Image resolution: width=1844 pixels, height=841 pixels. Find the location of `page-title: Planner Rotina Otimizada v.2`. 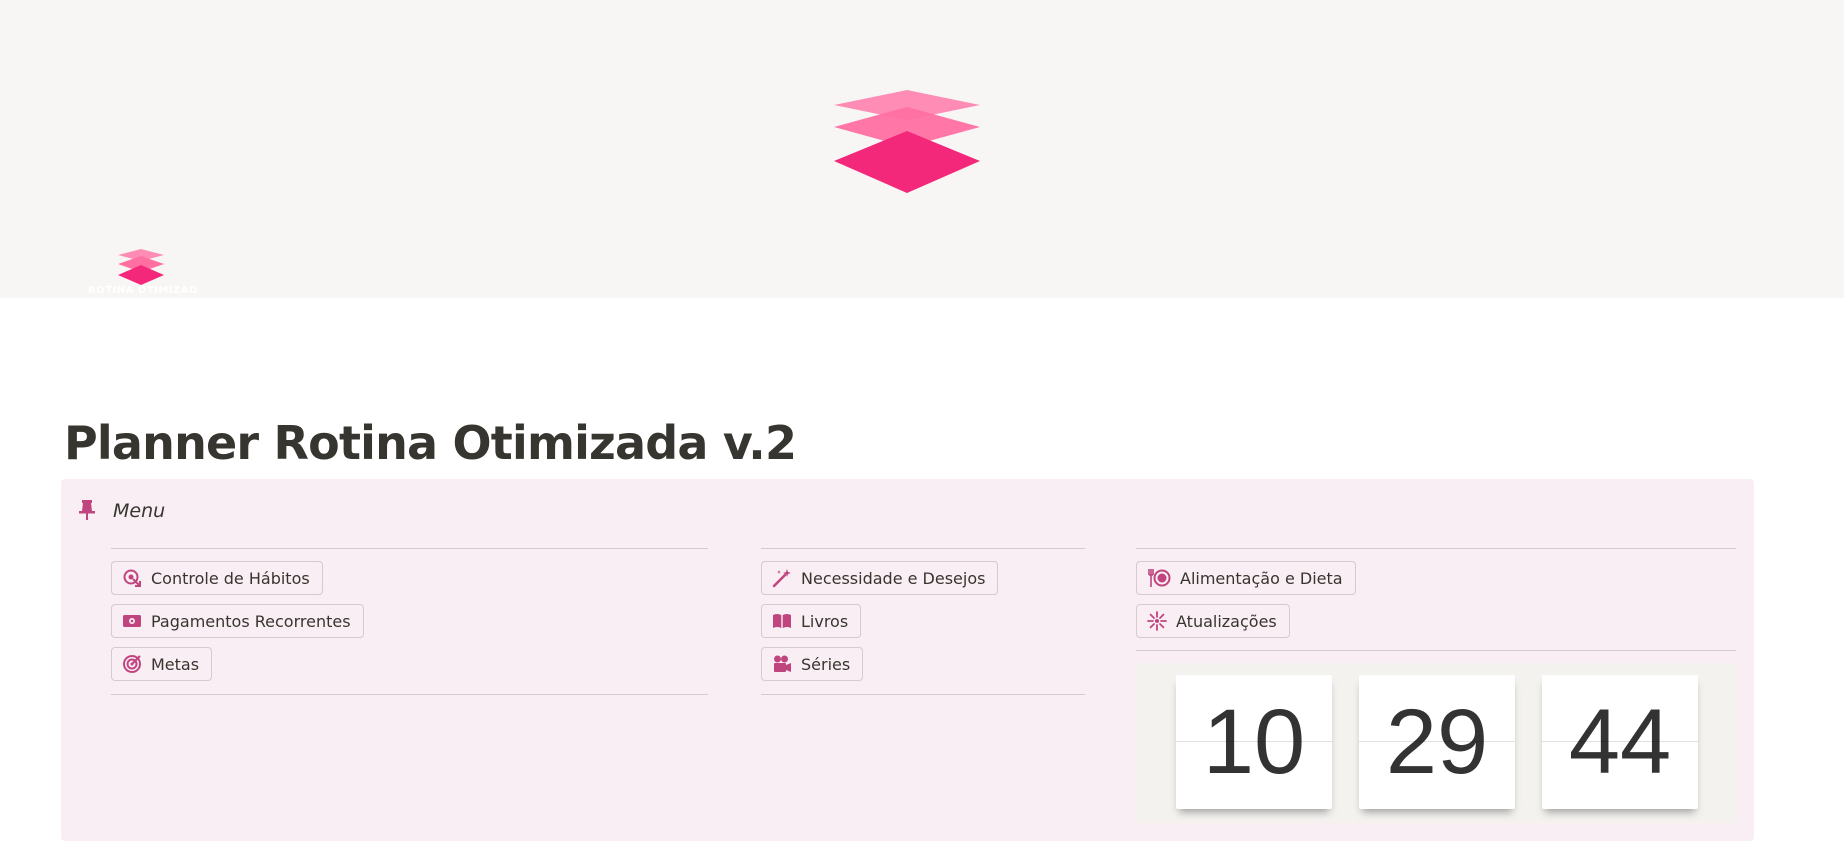

page-title: Planner Rotina Otimizada v.2 is located at coordinates (430, 443).